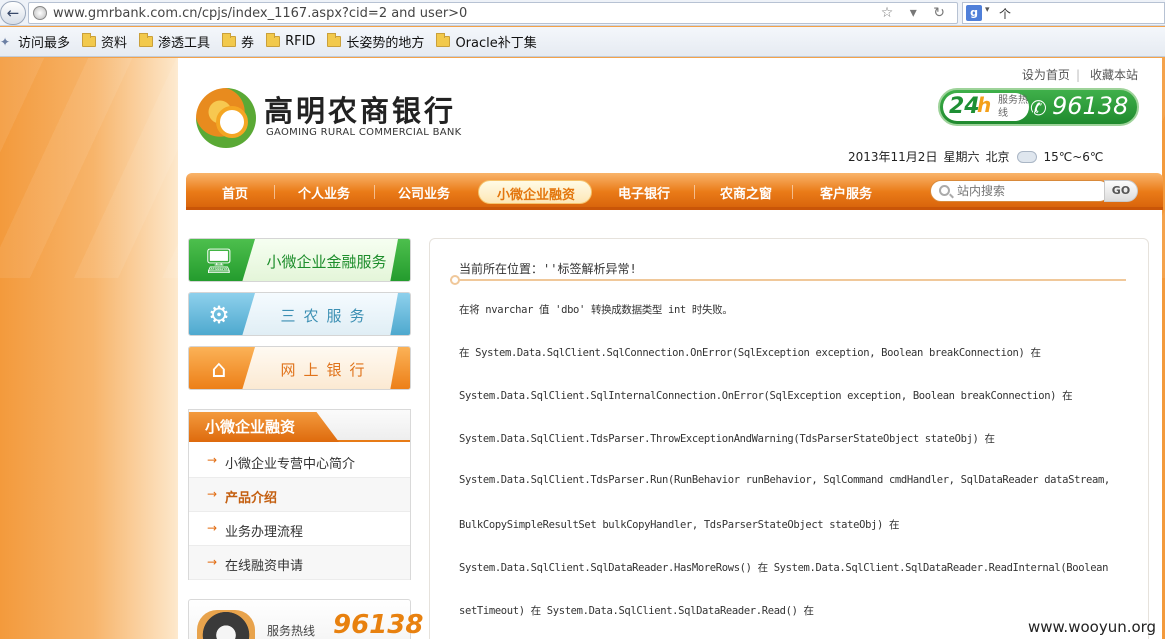  Describe the element at coordinates (360, 109) in the screenshot. I see `bank-name-cn: 高明农商银行` at that location.